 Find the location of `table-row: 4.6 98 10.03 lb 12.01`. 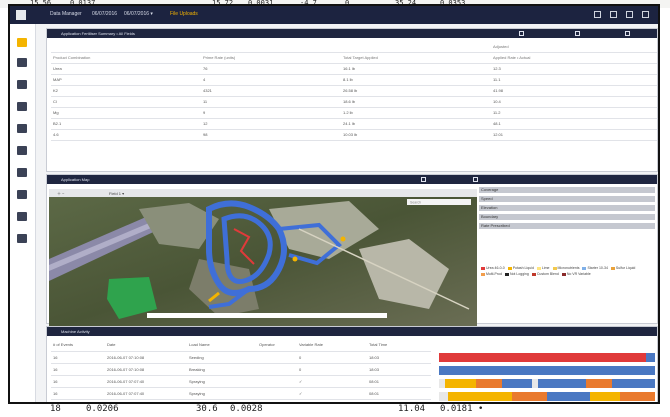

table-row: 4.6 98 10.03 lb 12.01 is located at coordinates (354, 135).